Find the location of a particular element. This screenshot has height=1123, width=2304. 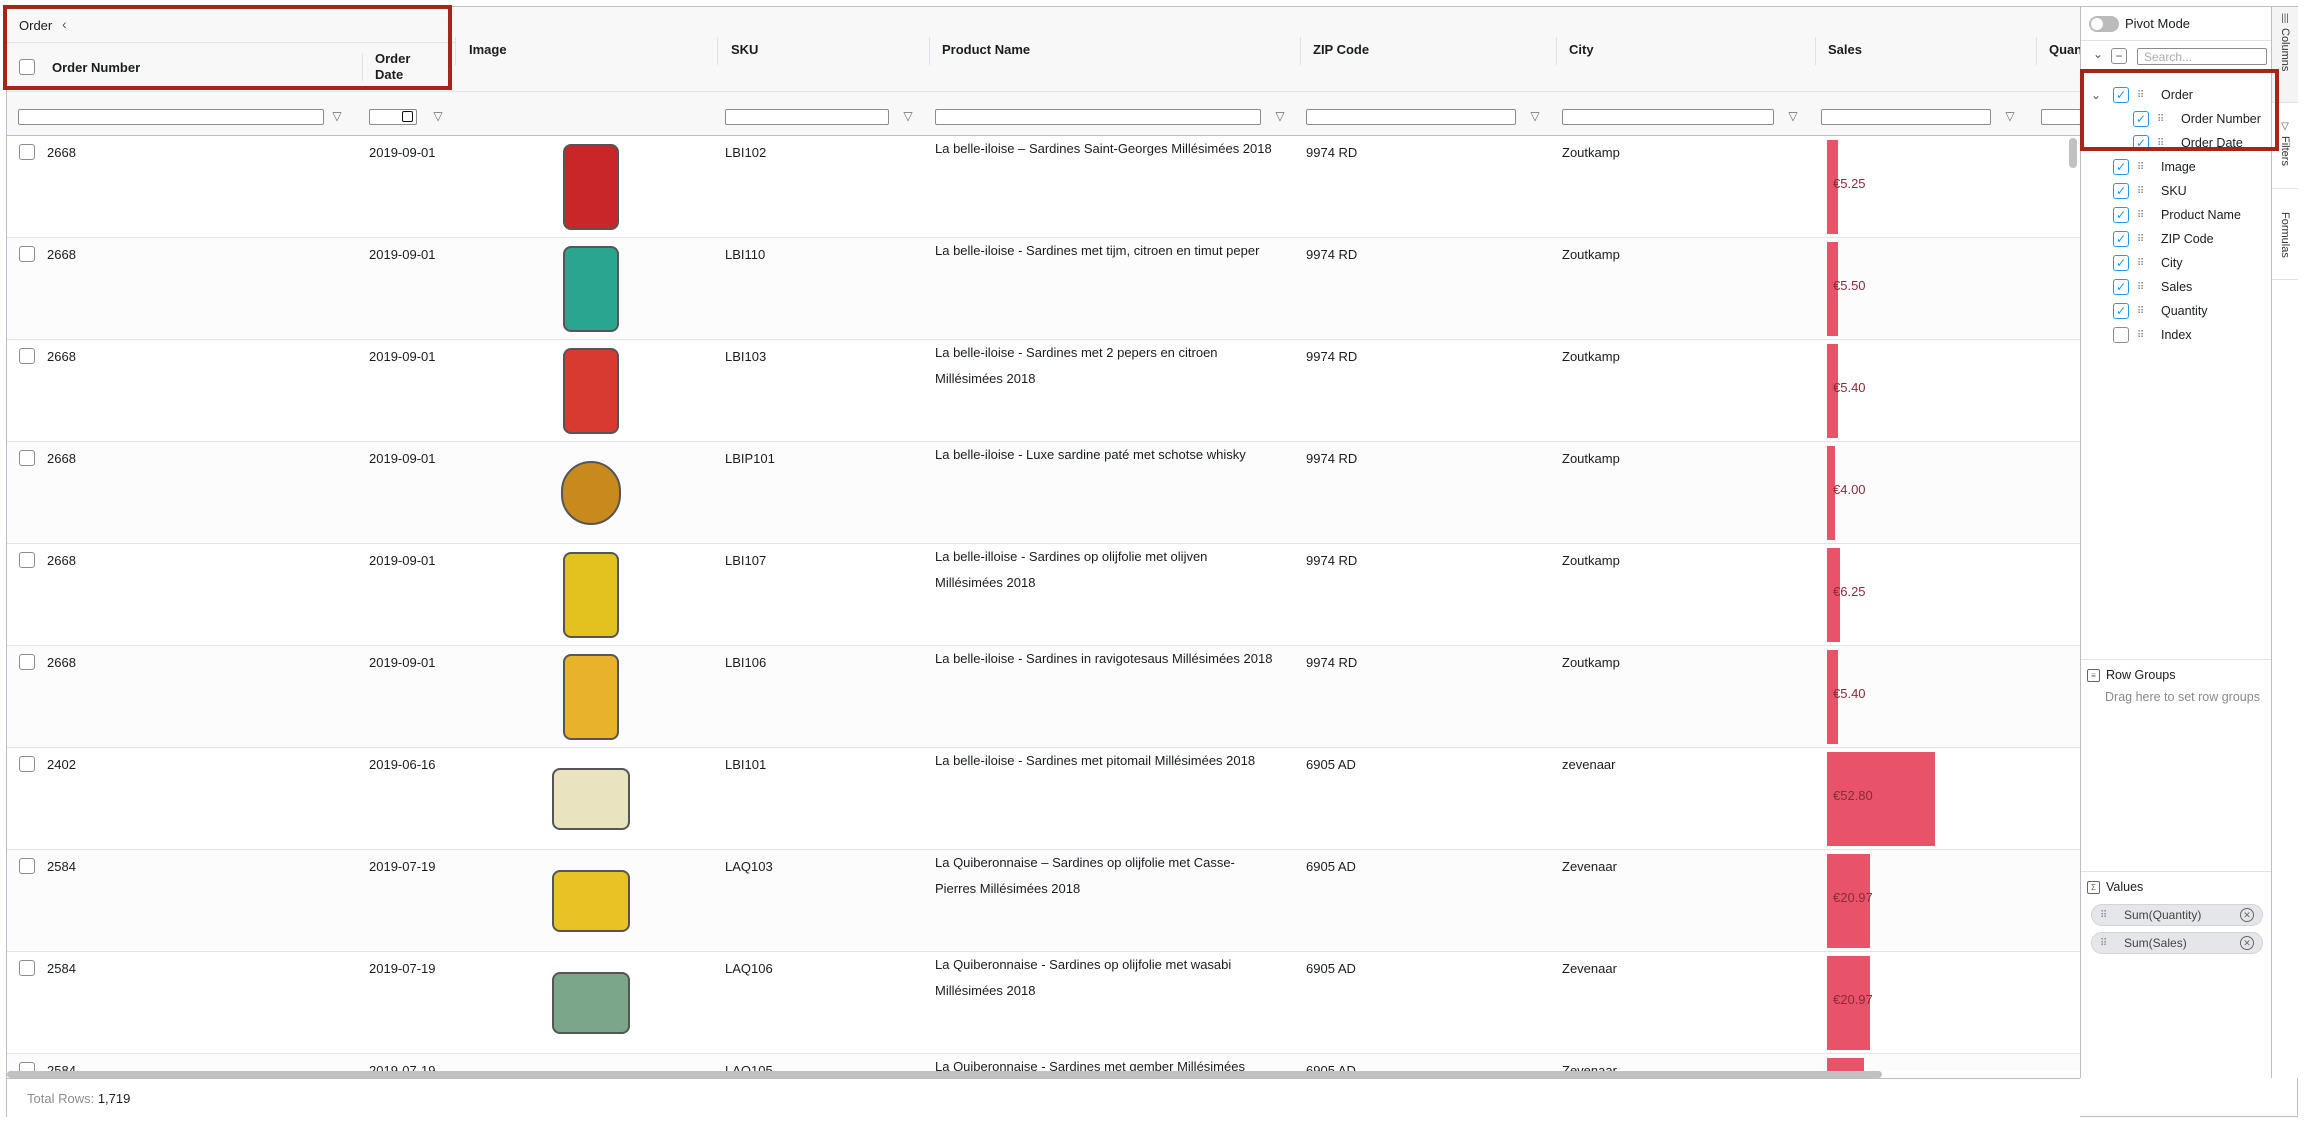

tab-filters: ▽ Filters is located at coordinates (2285, 152).